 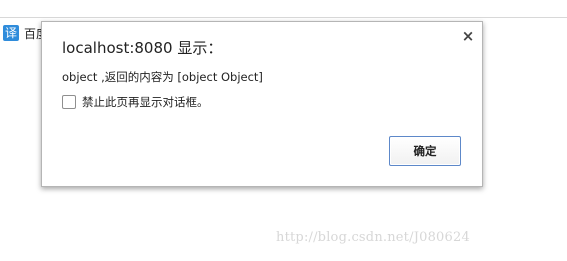 I want to click on toolbar-divider, so click(x=283, y=17).